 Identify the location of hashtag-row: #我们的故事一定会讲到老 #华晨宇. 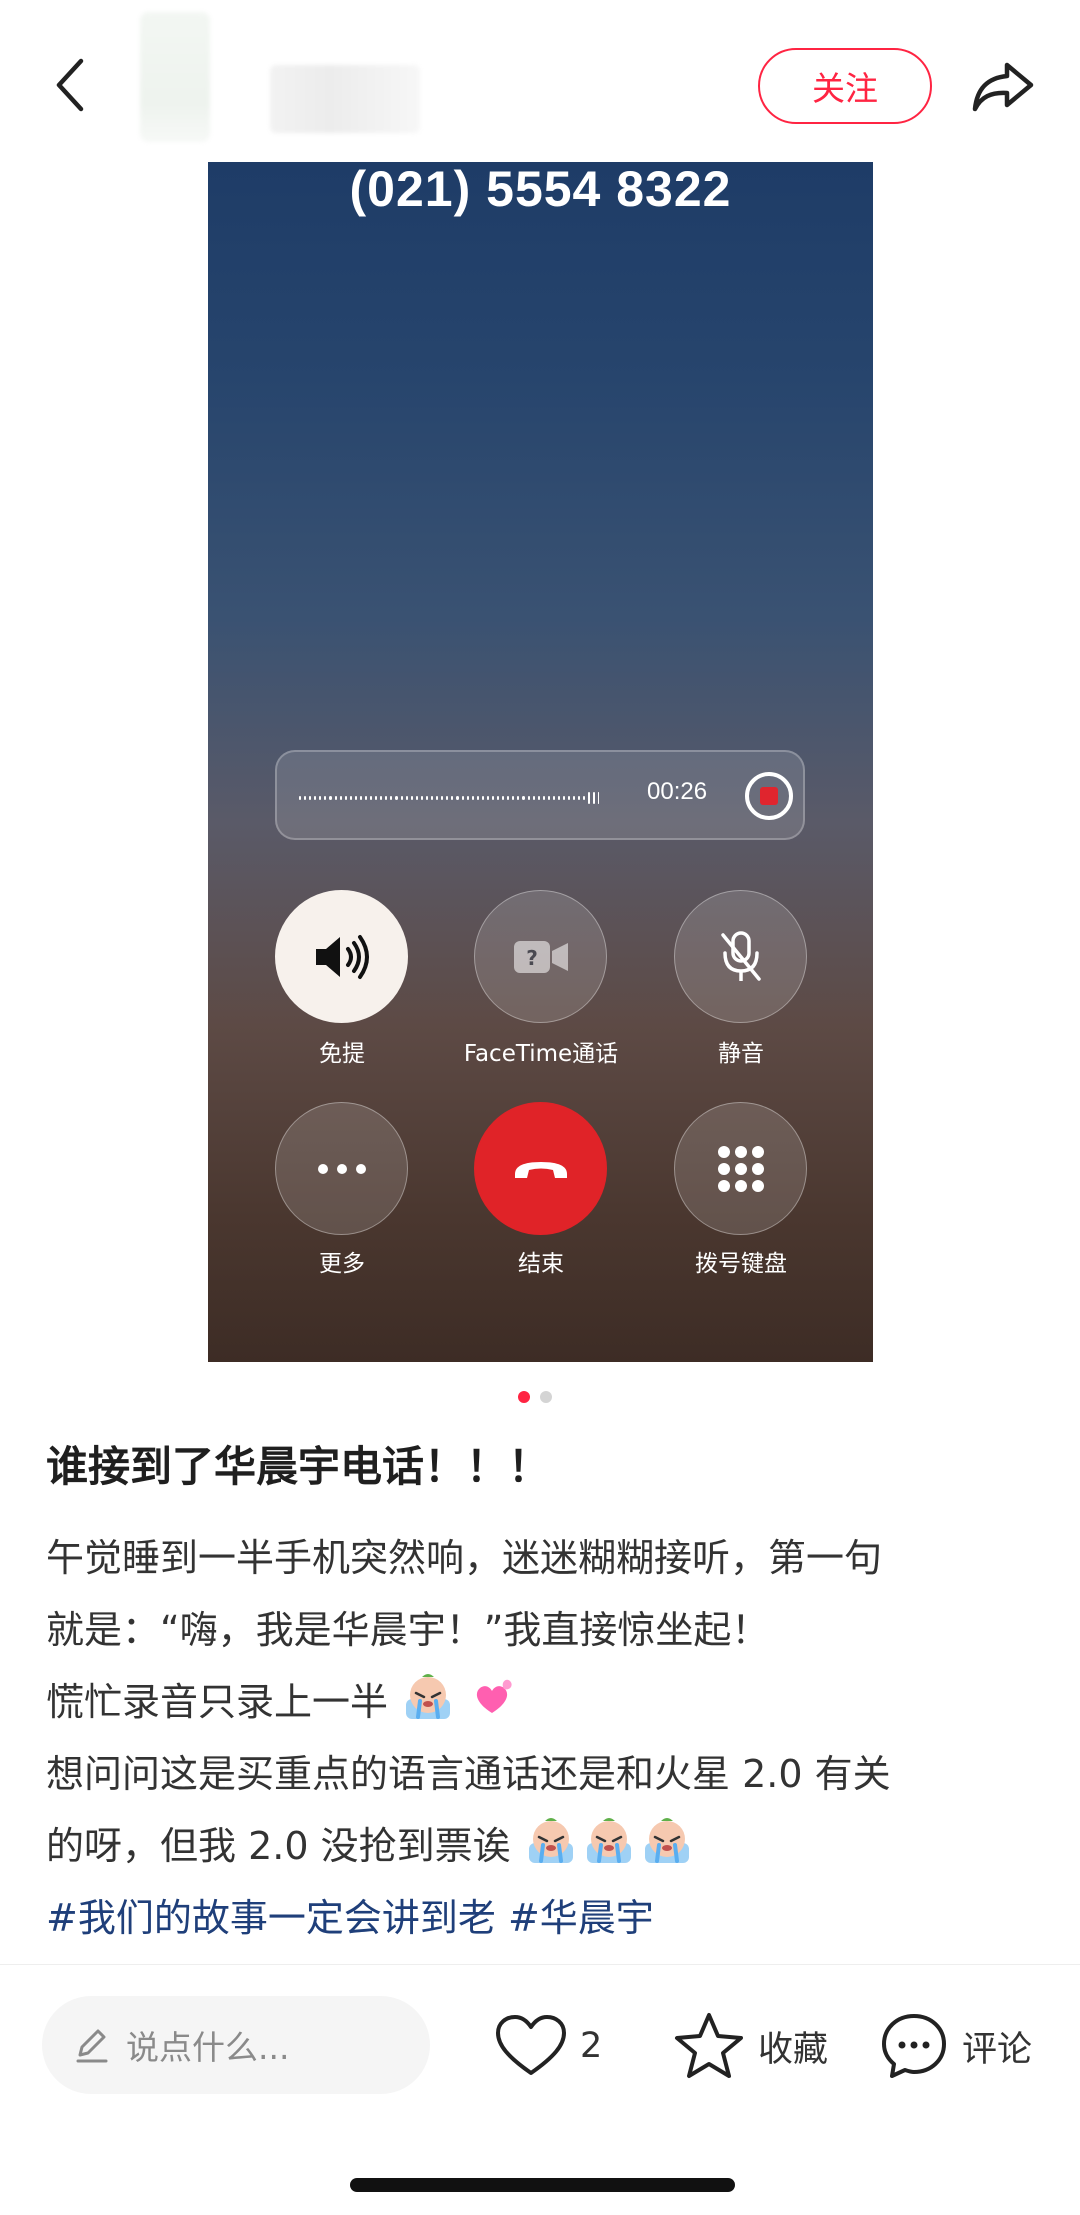
(541, 1918).